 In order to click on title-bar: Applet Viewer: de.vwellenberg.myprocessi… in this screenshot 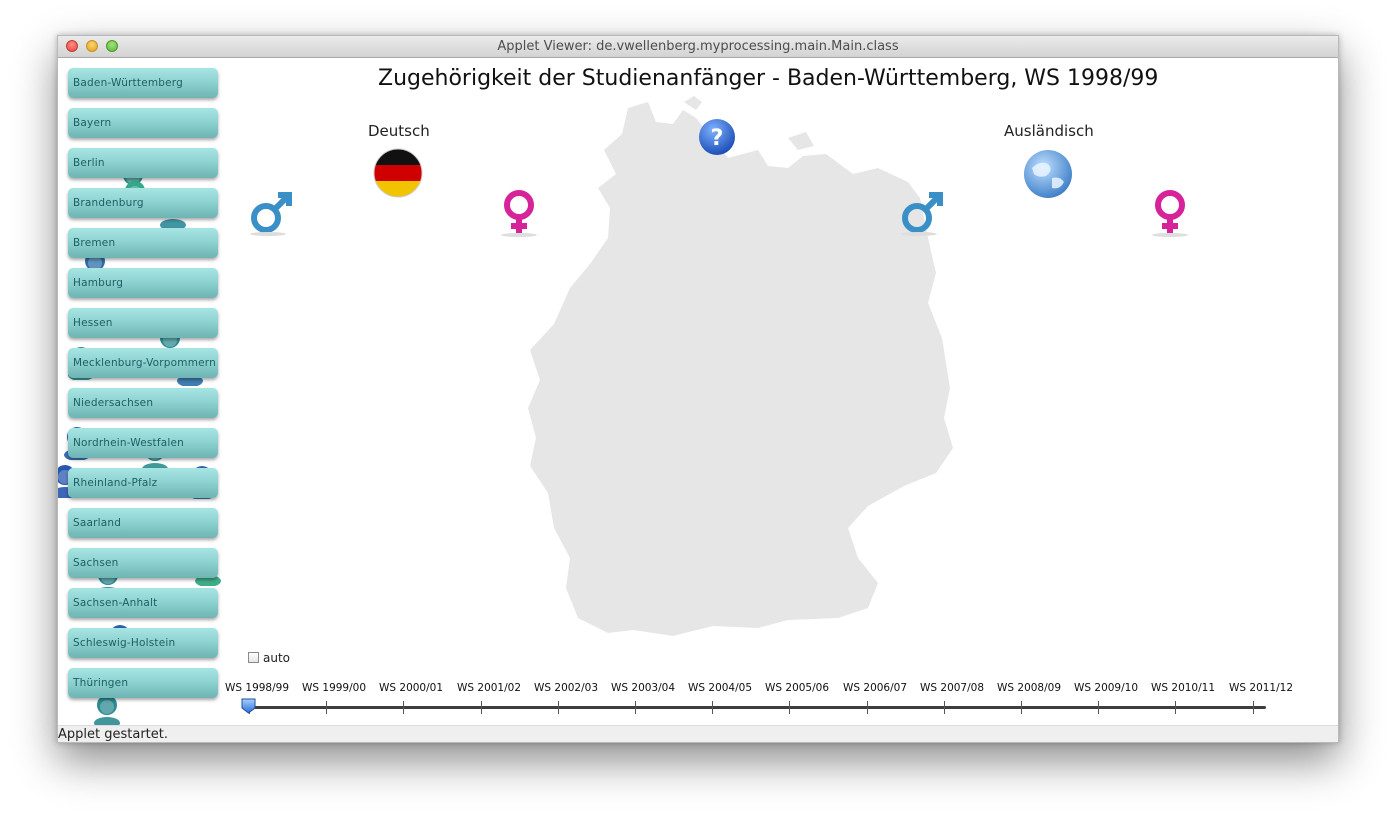, I will do `click(698, 47)`.